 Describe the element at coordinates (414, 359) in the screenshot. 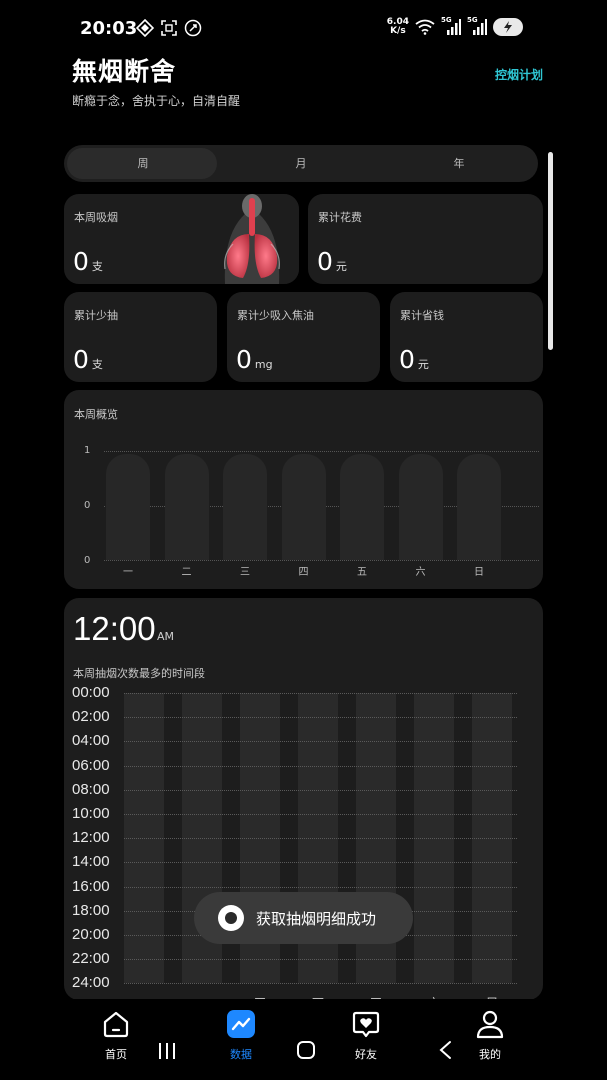

I see `money-saved-value: 0 元` at that location.